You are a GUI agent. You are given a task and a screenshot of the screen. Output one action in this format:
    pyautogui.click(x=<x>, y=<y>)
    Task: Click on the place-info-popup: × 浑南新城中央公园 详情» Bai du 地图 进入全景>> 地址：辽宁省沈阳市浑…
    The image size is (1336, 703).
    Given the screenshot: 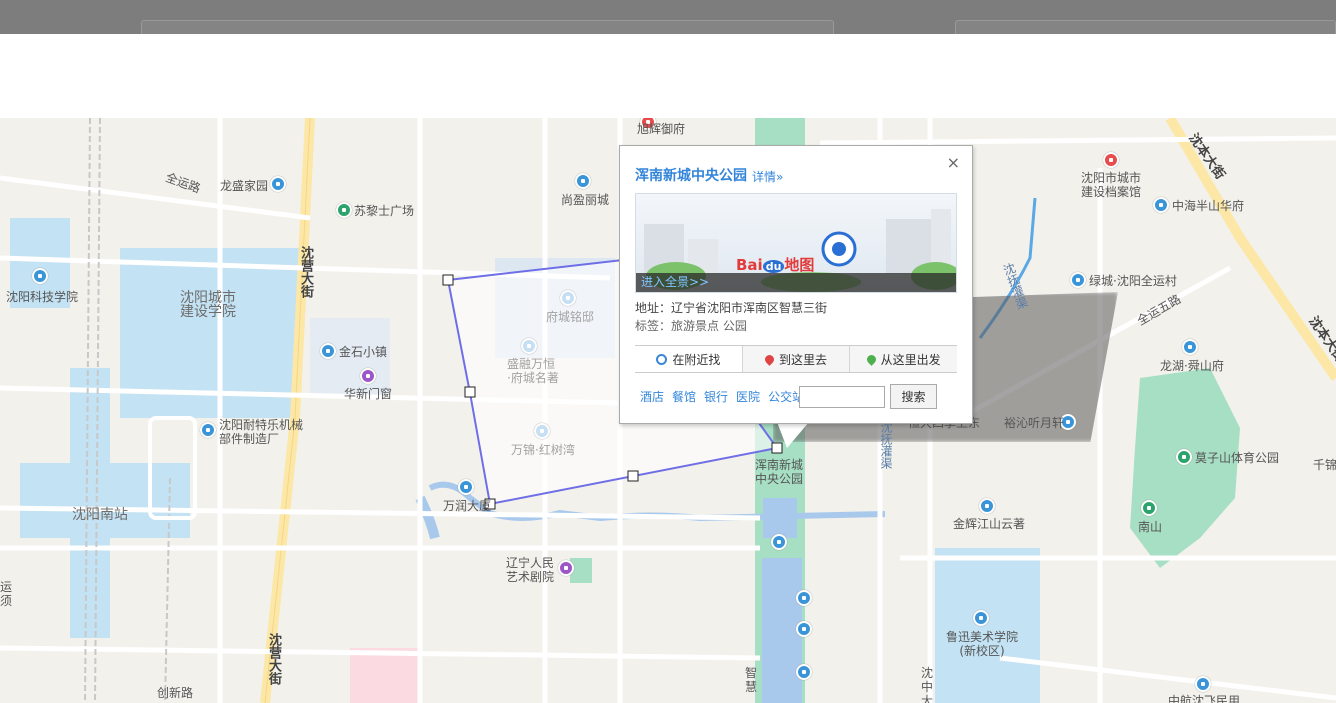 What is the action you would take?
    pyautogui.click(x=796, y=284)
    